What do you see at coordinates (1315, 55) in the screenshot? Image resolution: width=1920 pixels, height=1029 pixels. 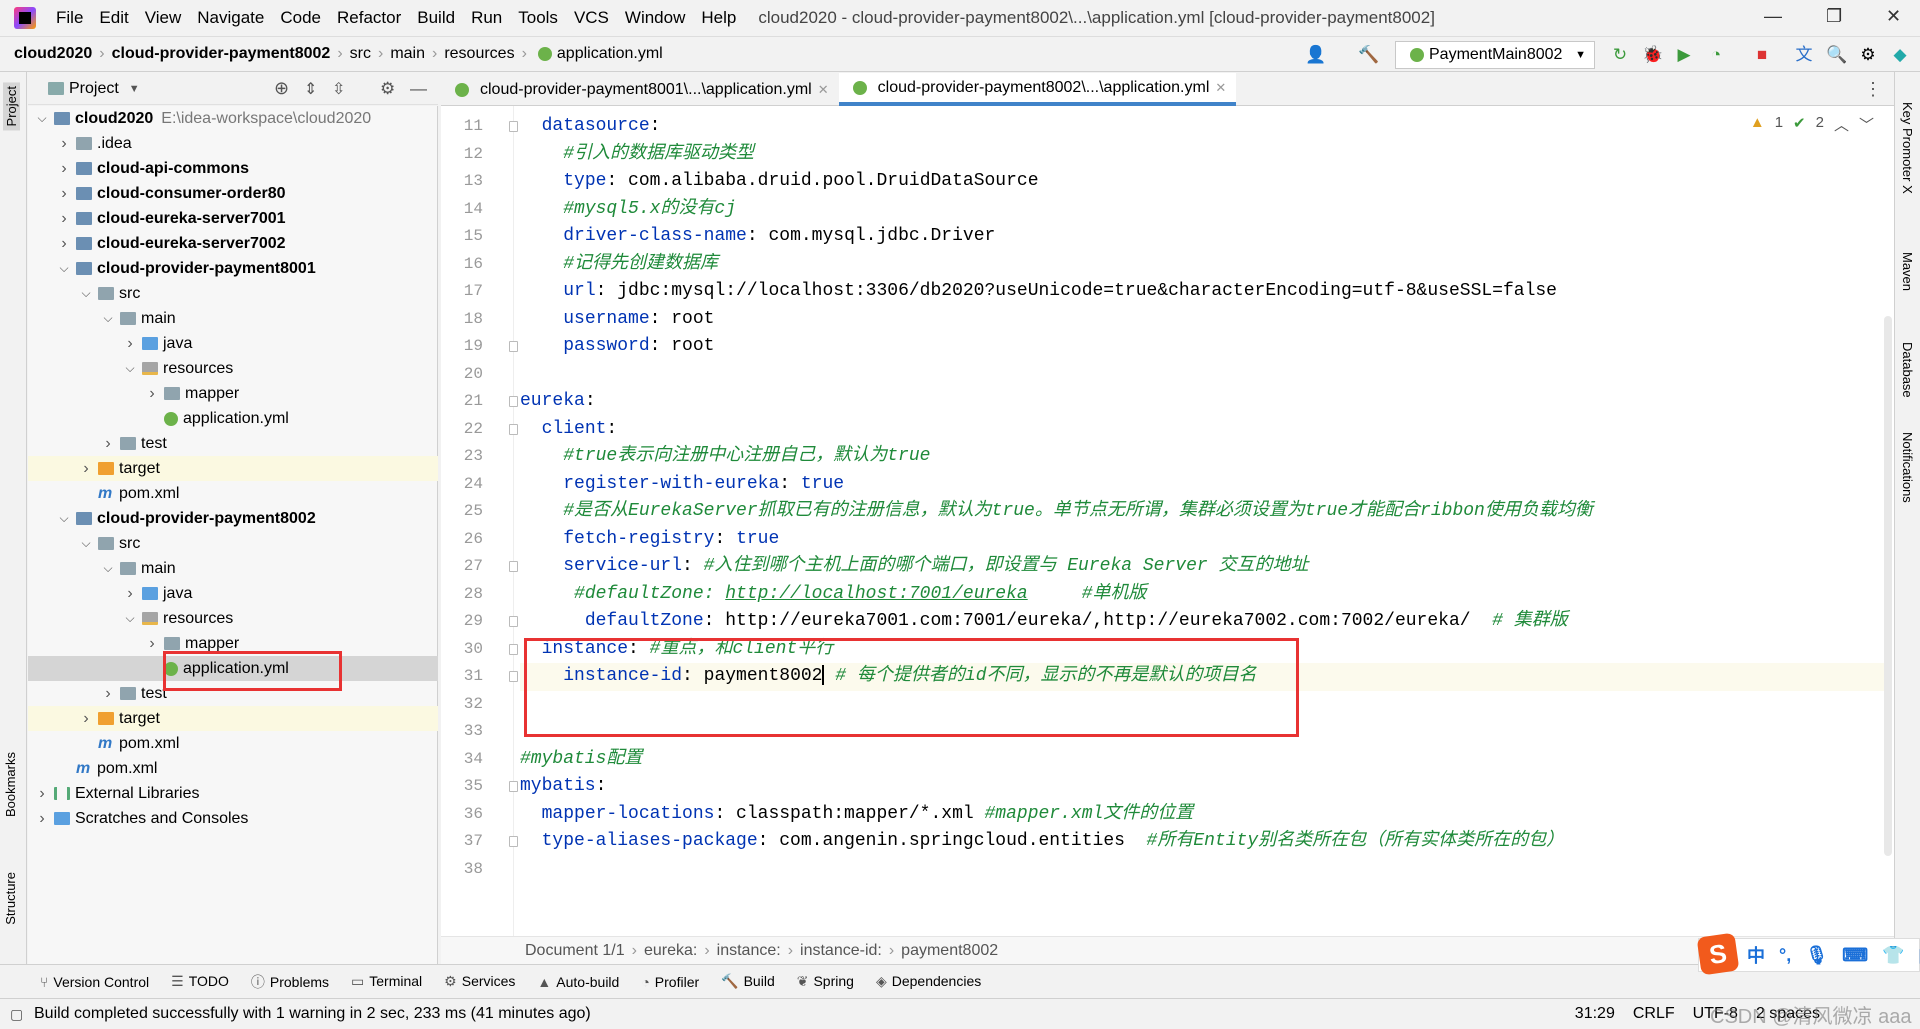 I see `user-icon: 👤` at bounding box center [1315, 55].